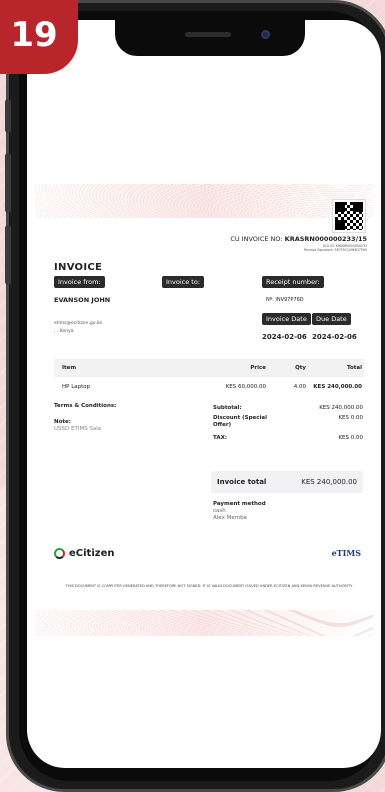 This screenshot has height=792, width=385. Describe the element at coordinates (8, 183) in the screenshot. I see `phone-volume-up-button` at that location.